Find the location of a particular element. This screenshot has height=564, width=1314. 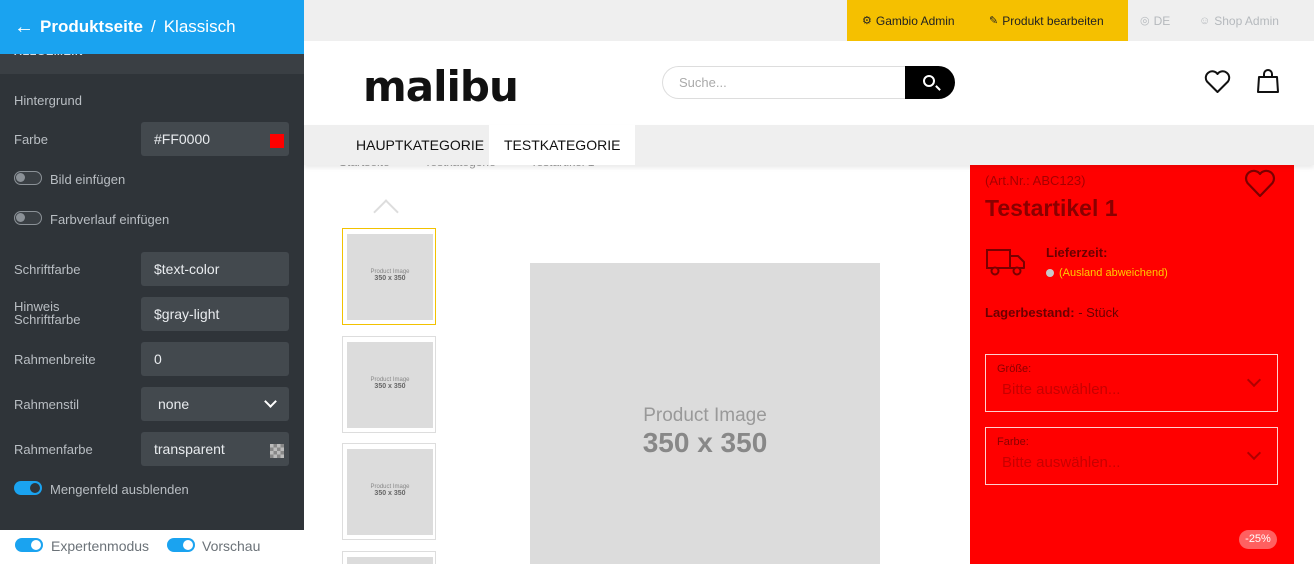

gambio-admin-label: Gambio Admin is located at coordinates (915, 20).